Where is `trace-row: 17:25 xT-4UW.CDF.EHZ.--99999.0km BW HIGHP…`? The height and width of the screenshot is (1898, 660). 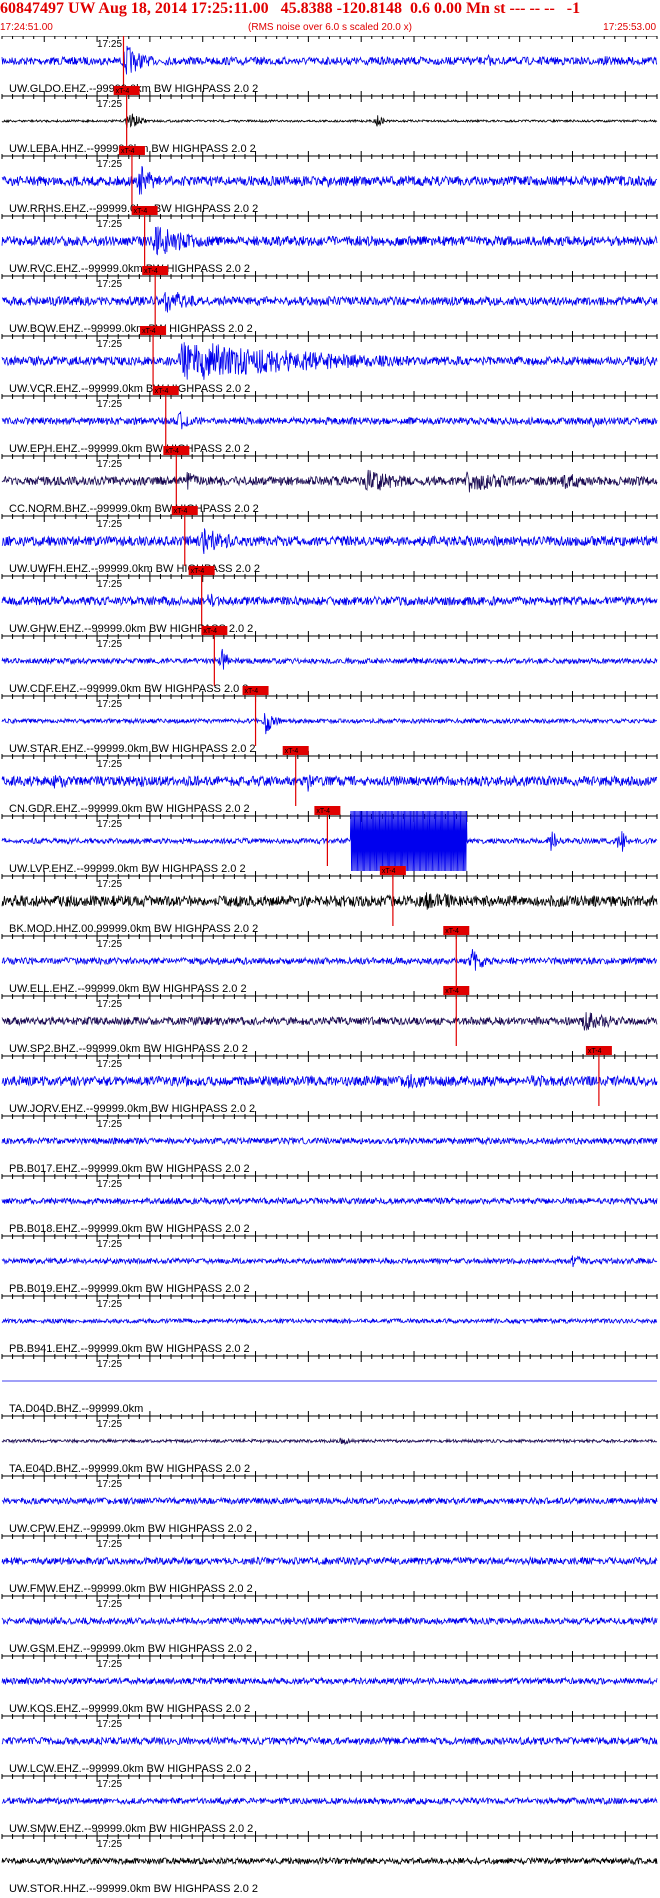
trace-row: 17:25 xT-4UW.CDF.EHZ.--99999.0km BW HIGHP… is located at coordinates (329, 660).